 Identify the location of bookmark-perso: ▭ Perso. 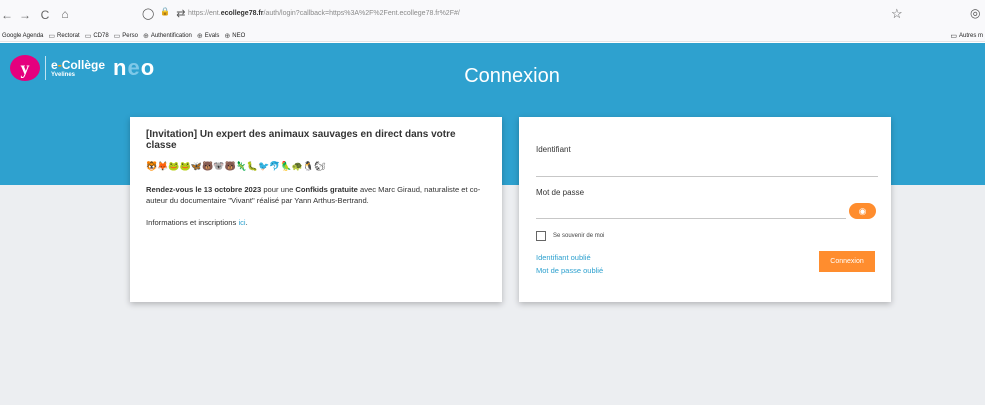
(126, 36).